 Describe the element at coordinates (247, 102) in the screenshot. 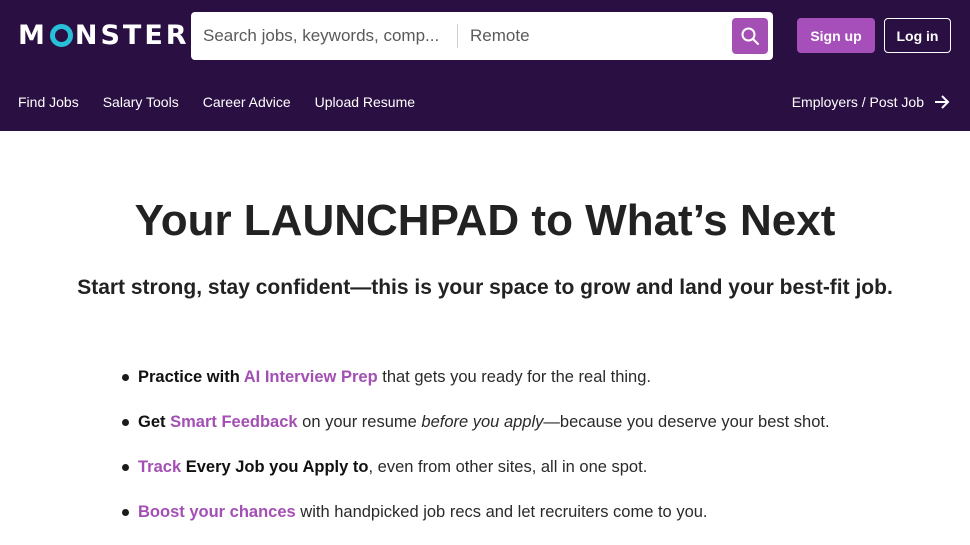

I see `nav-career-advice: Career Advice` at that location.